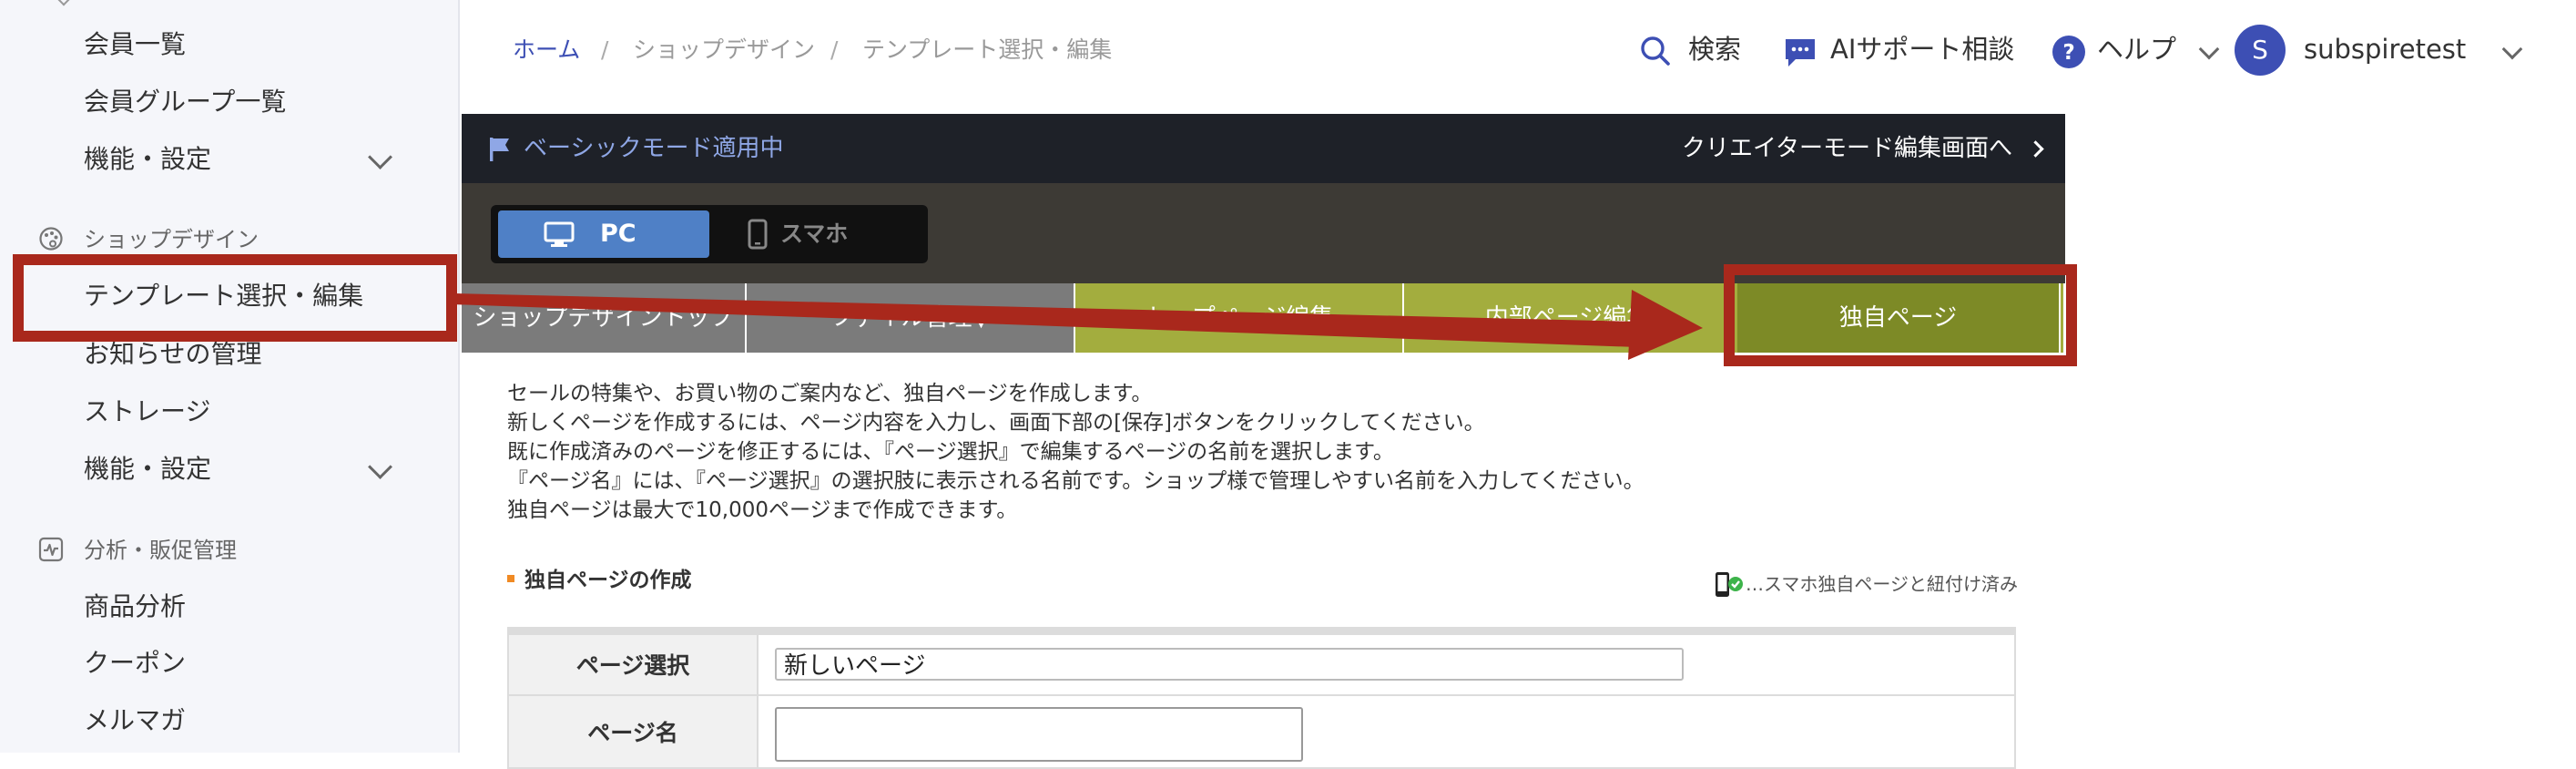  What do you see at coordinates (1077, 325) in the screenshot?
I see `annotation-arrow` at bounding box center [1077, 325].